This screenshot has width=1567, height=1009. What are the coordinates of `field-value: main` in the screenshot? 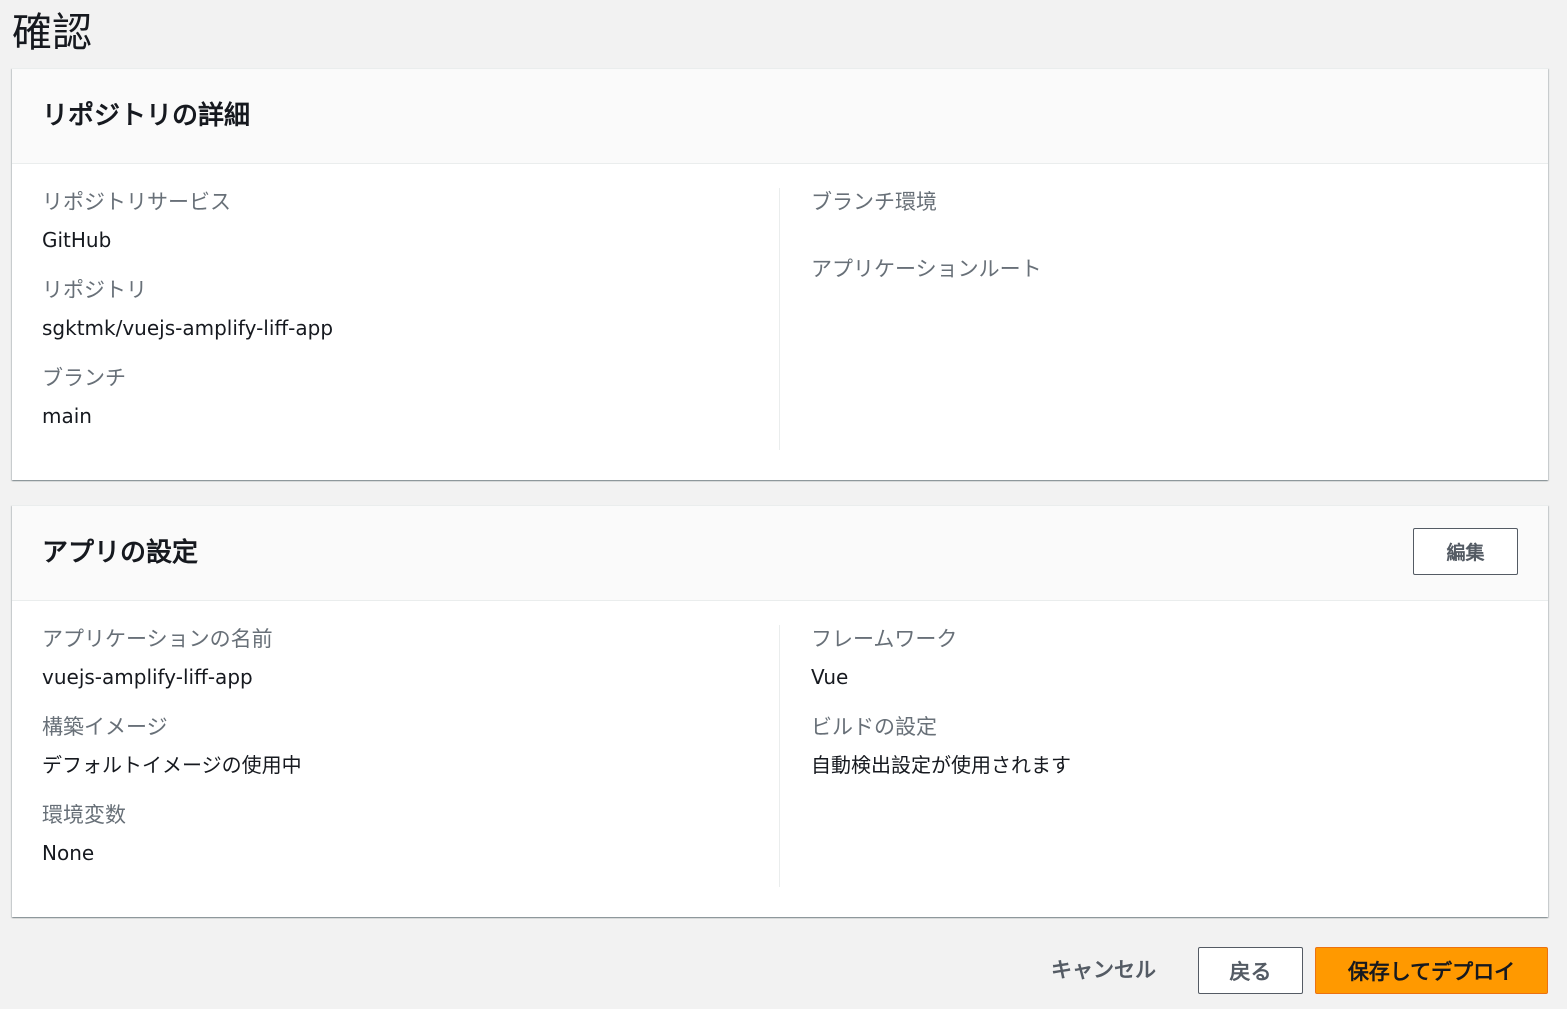 It's located at (67, 416).